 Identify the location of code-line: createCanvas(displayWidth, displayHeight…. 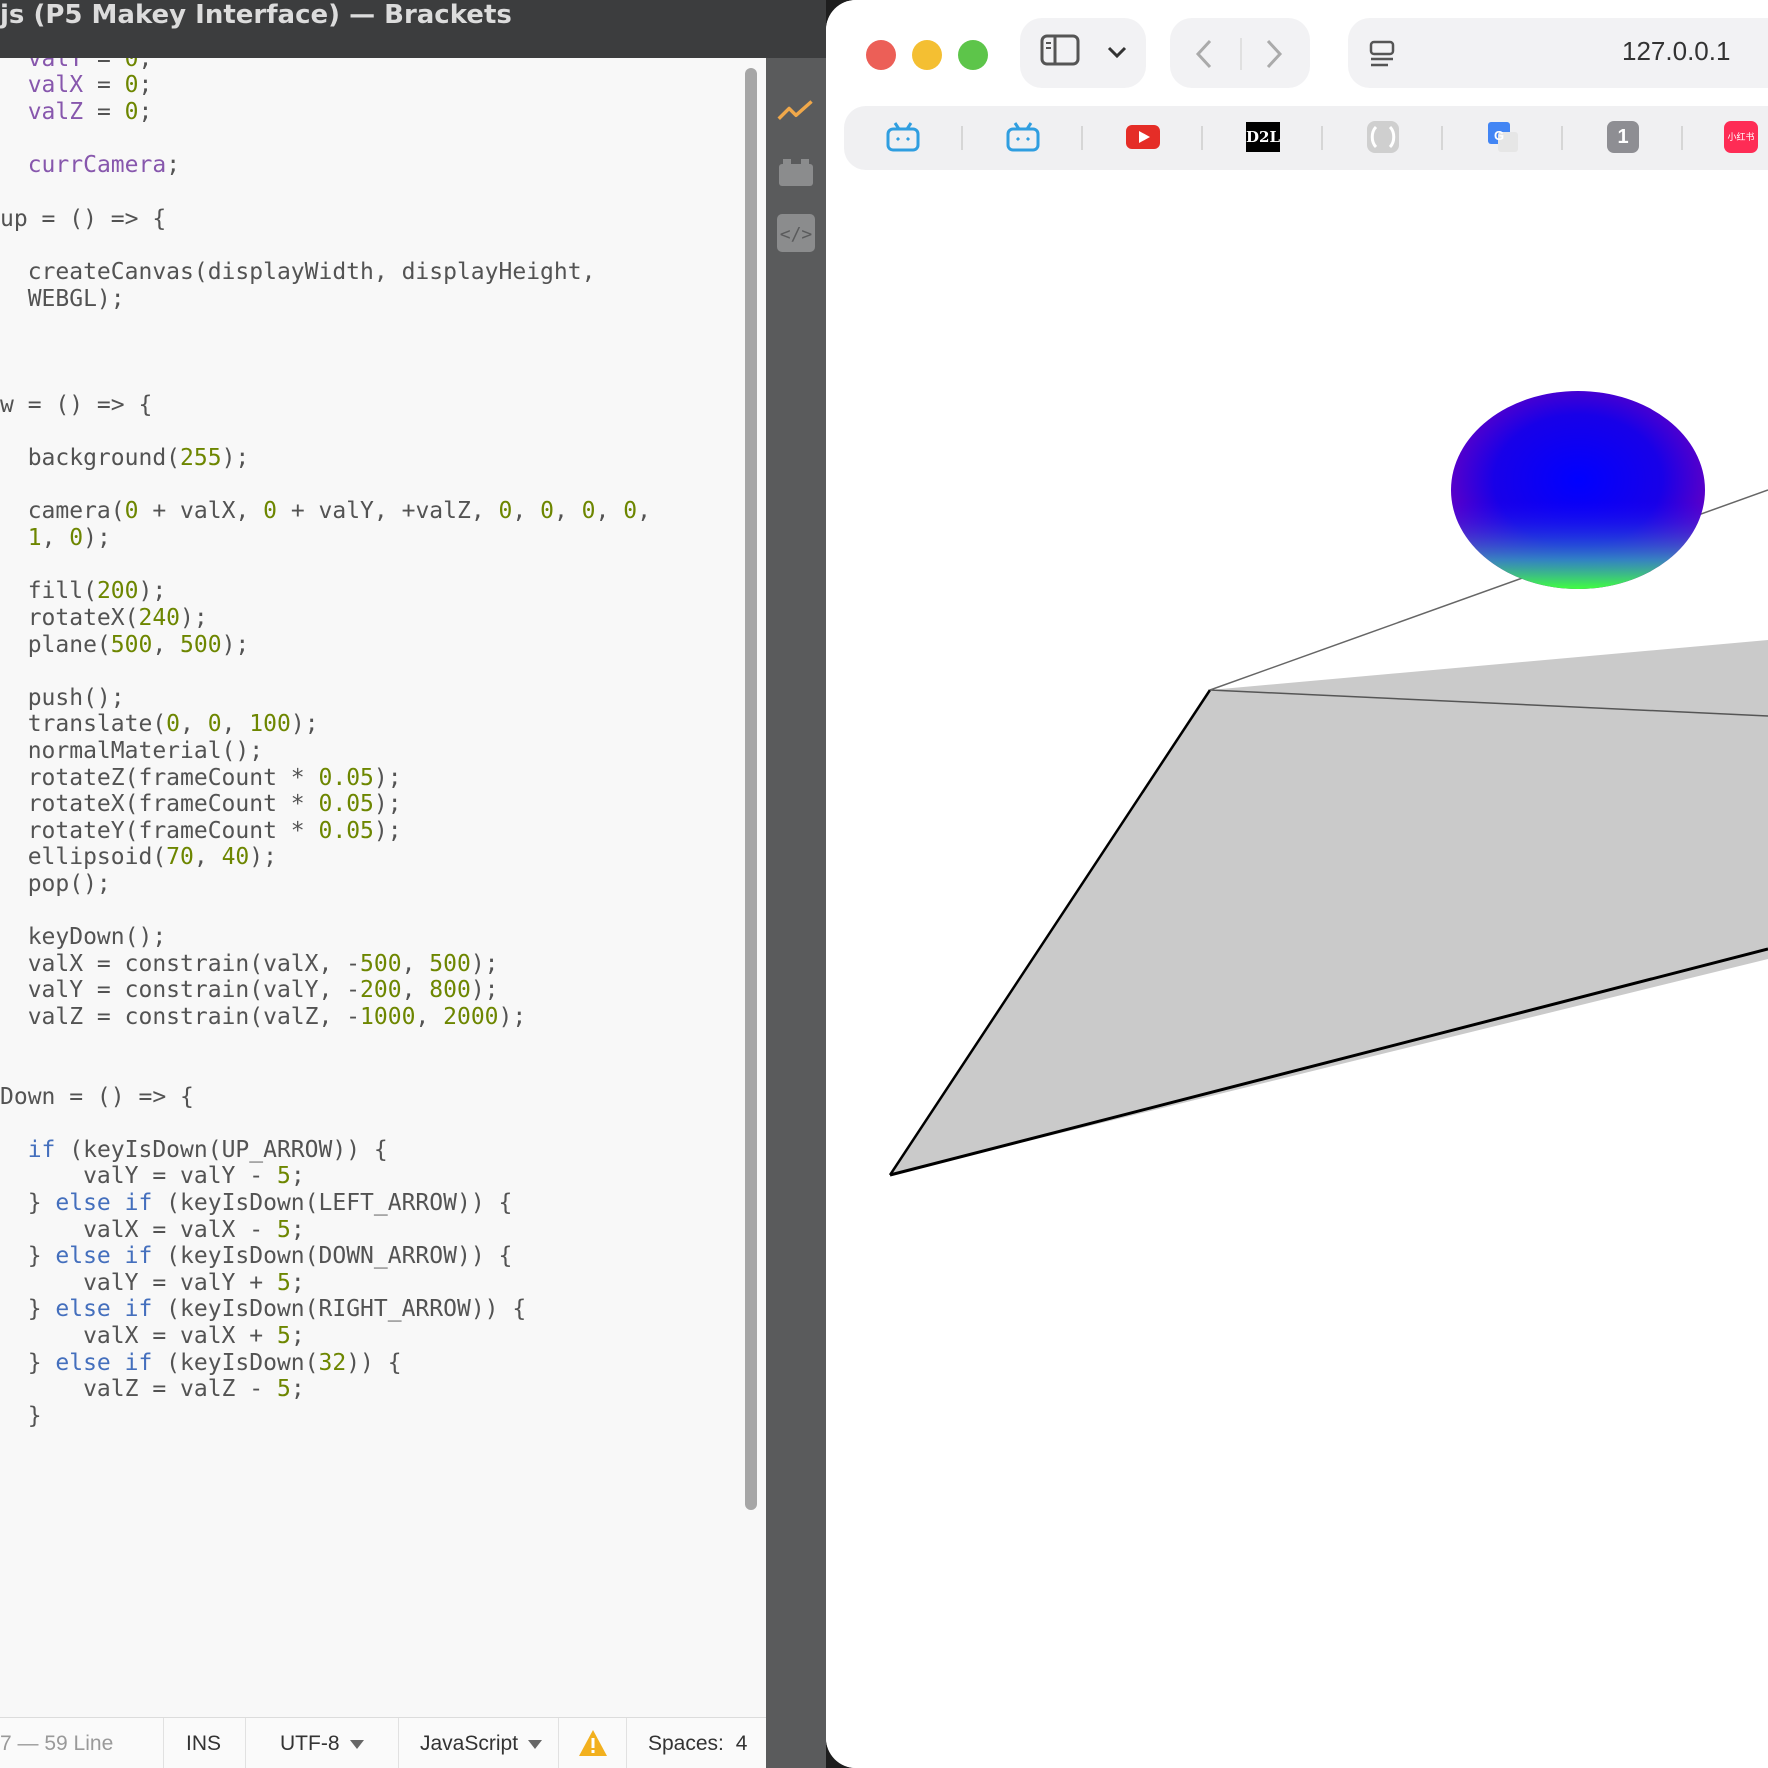
(298, 272).